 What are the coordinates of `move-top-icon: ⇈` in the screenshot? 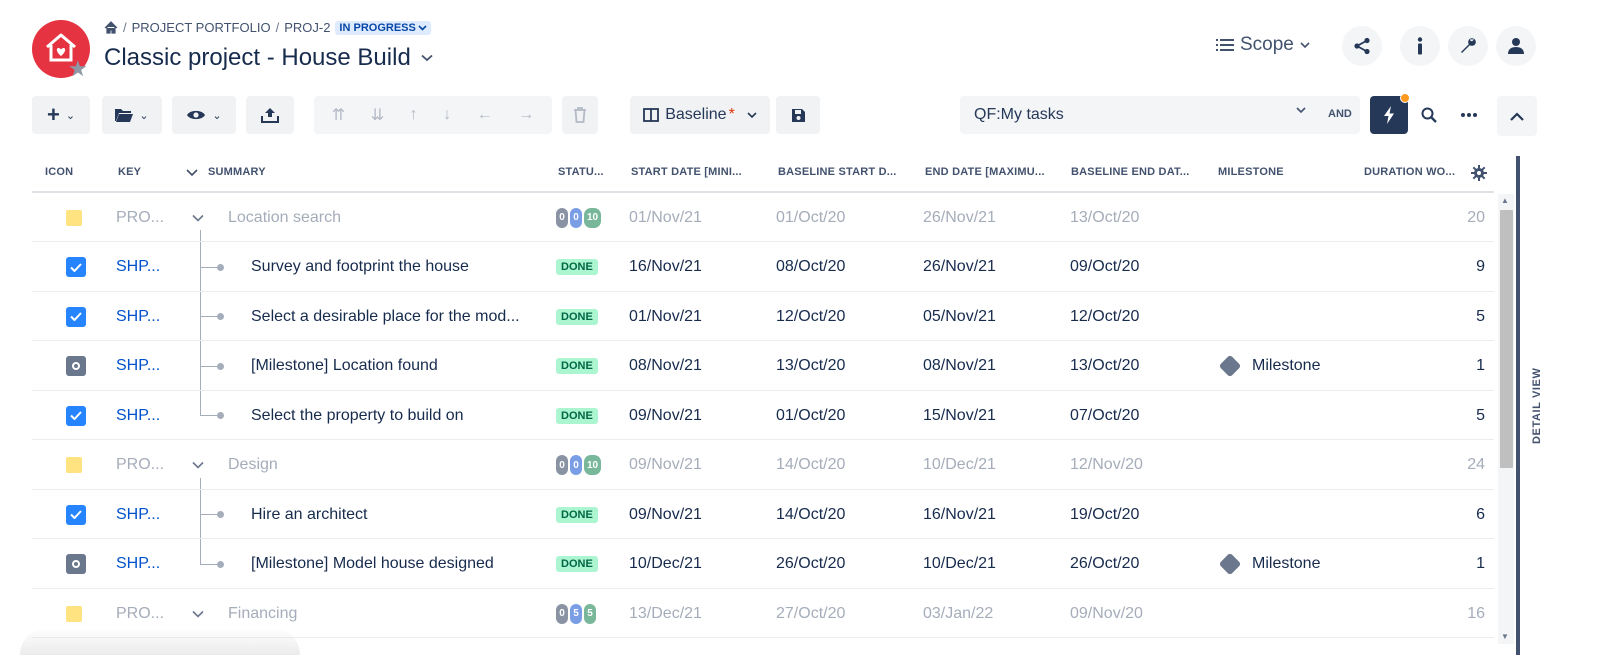 It's located at (338, 115).